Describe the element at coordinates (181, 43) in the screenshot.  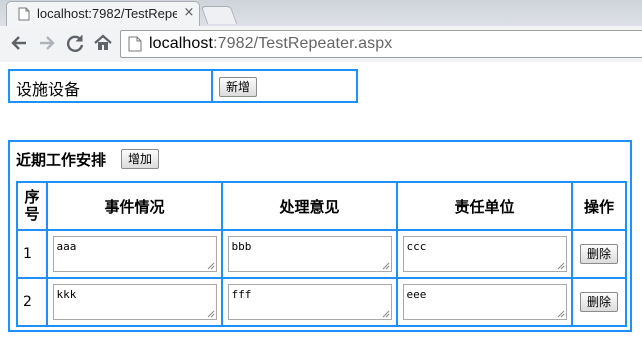
I see `url-host: localhost` at that location.